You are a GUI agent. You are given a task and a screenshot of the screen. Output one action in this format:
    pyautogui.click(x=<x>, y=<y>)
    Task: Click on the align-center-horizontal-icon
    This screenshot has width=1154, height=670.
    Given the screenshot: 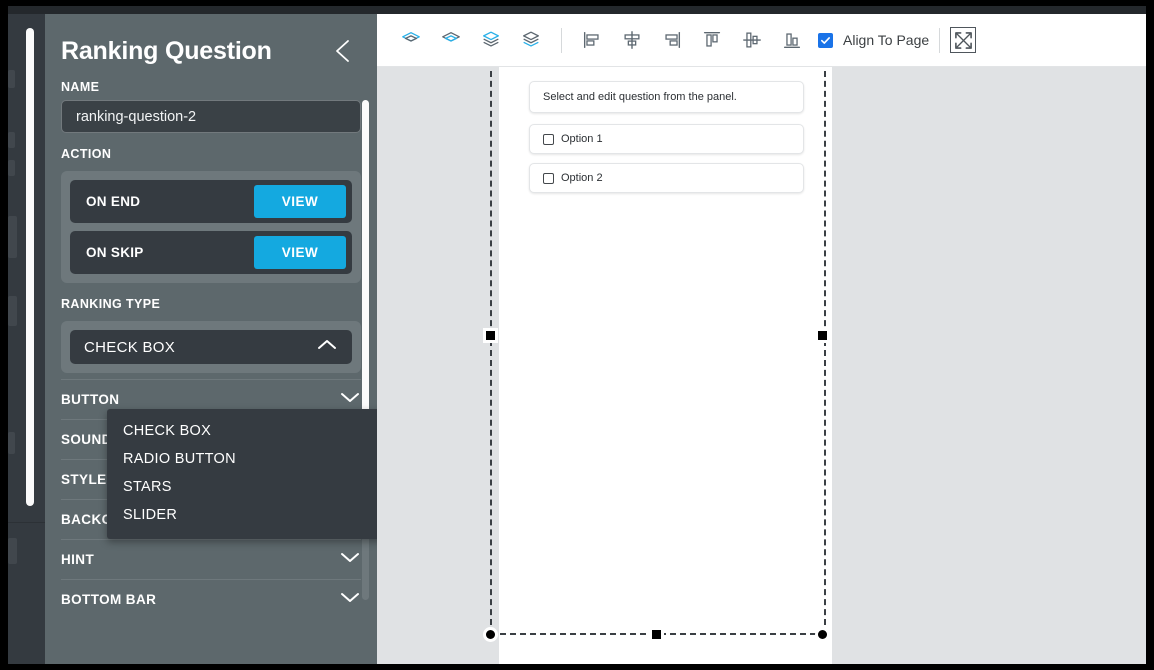 What is the action you would take?
    pyautogui.click(x=632, y=40)
    